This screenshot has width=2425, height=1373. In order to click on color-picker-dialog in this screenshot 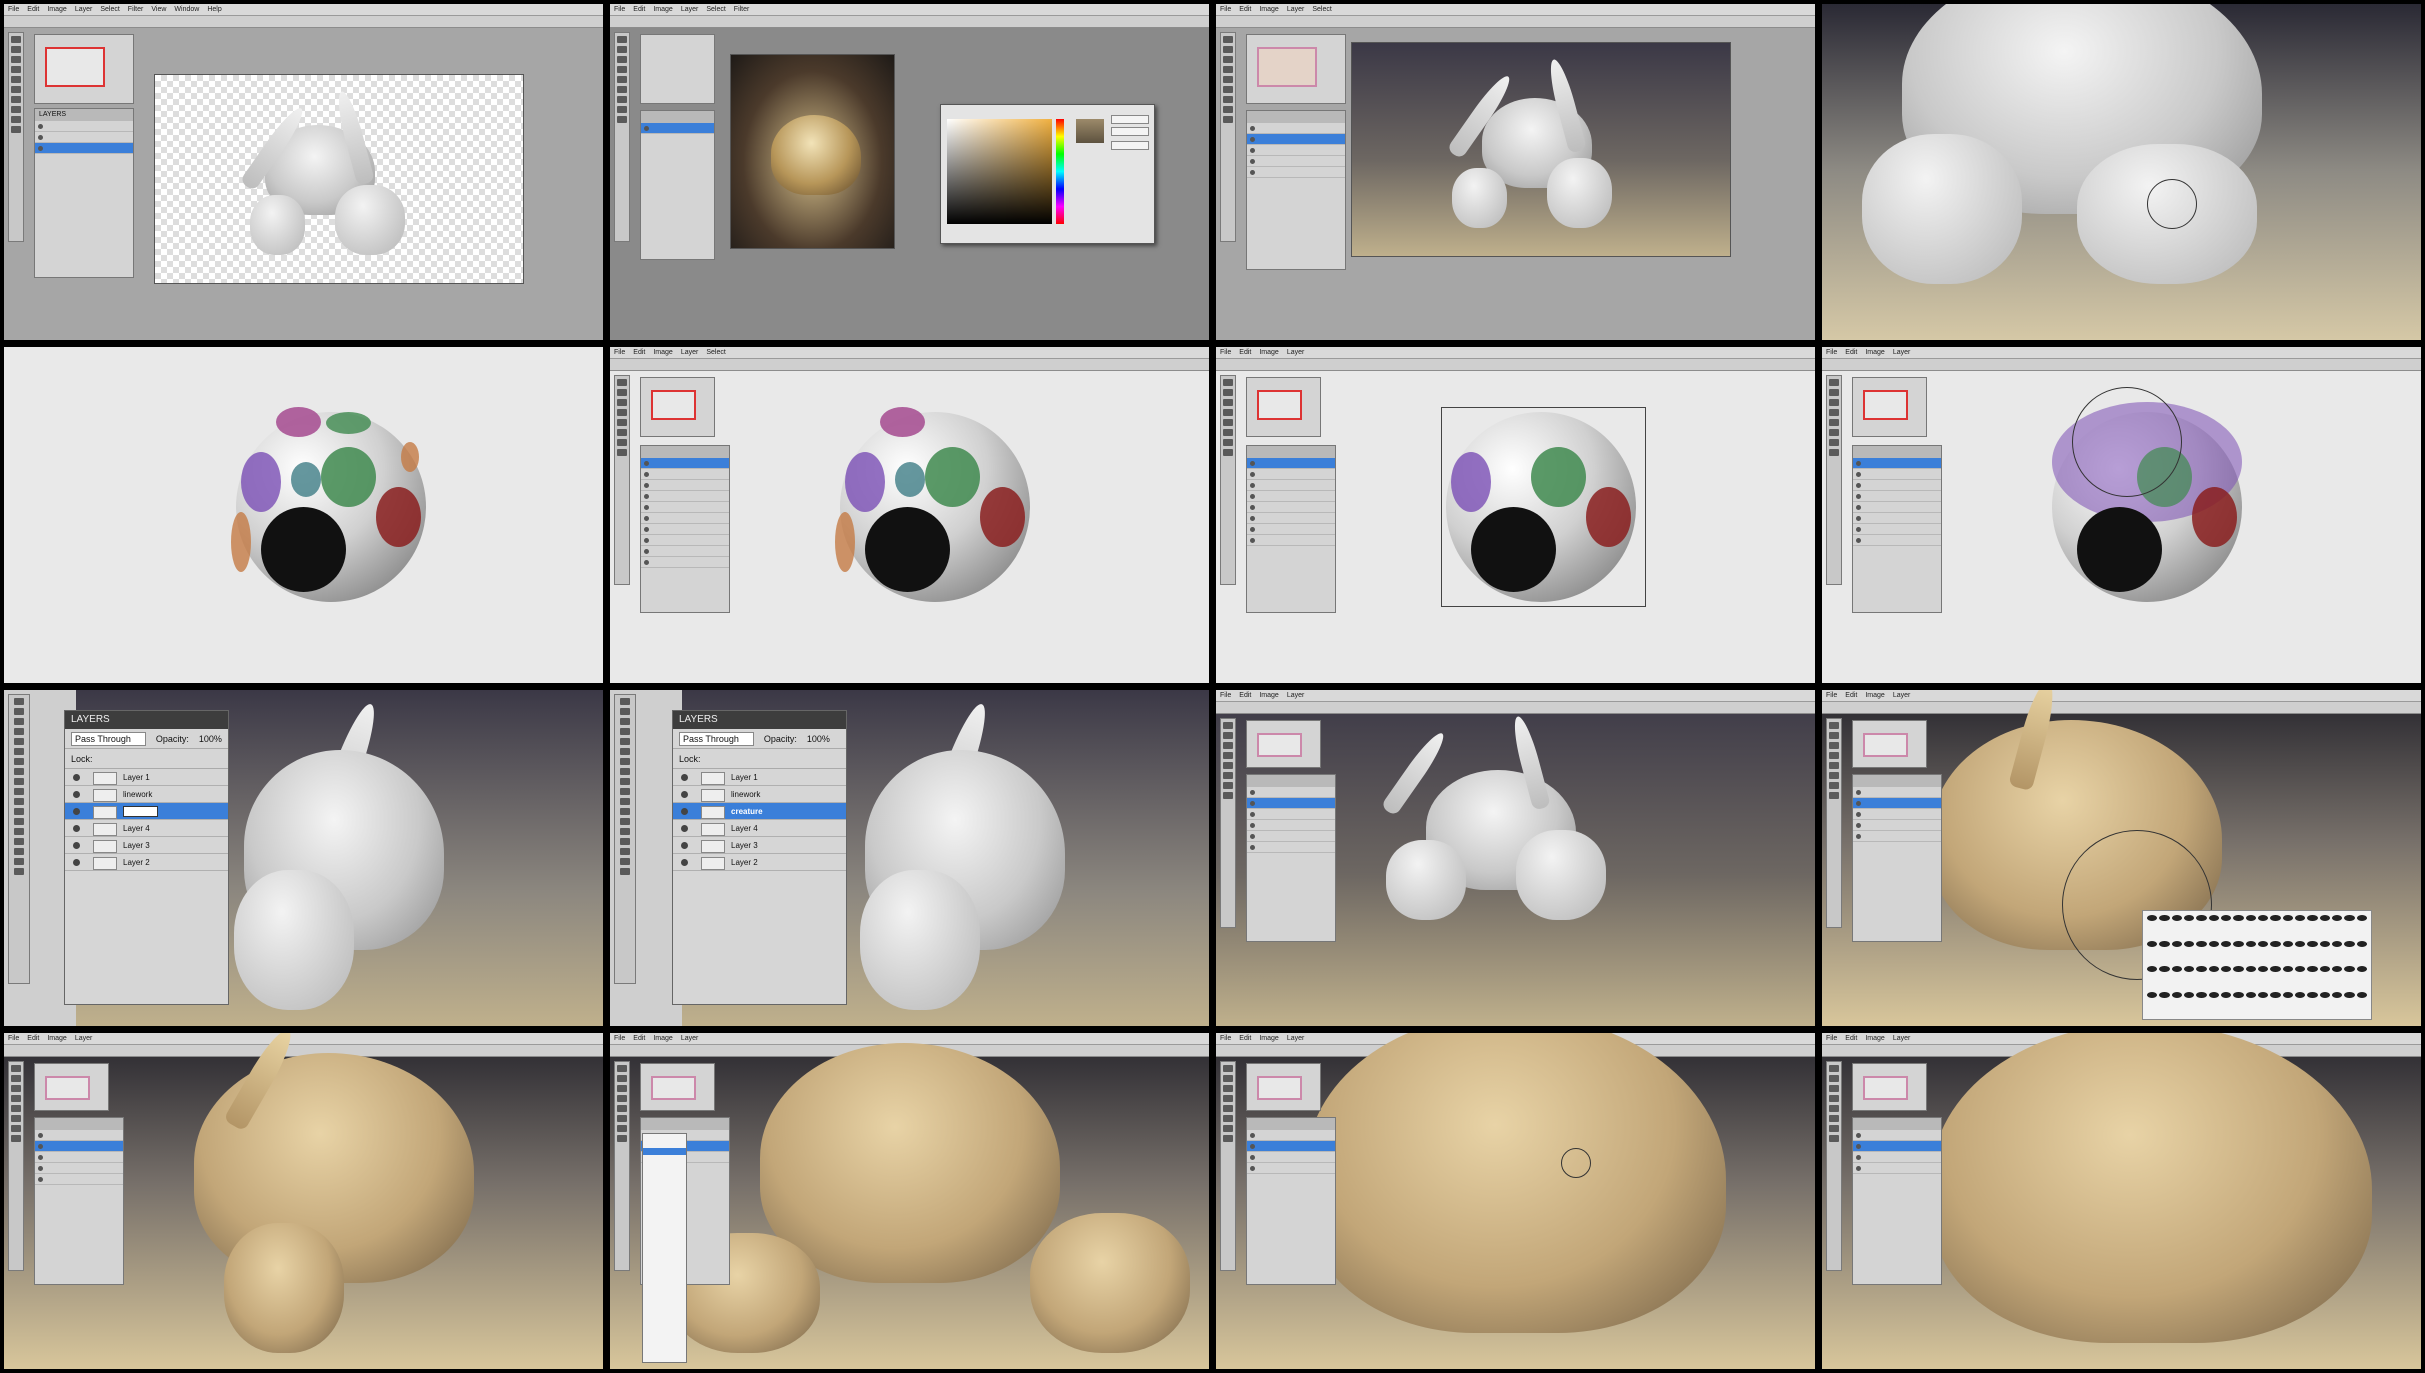, I will do `click(1047, 174)`.